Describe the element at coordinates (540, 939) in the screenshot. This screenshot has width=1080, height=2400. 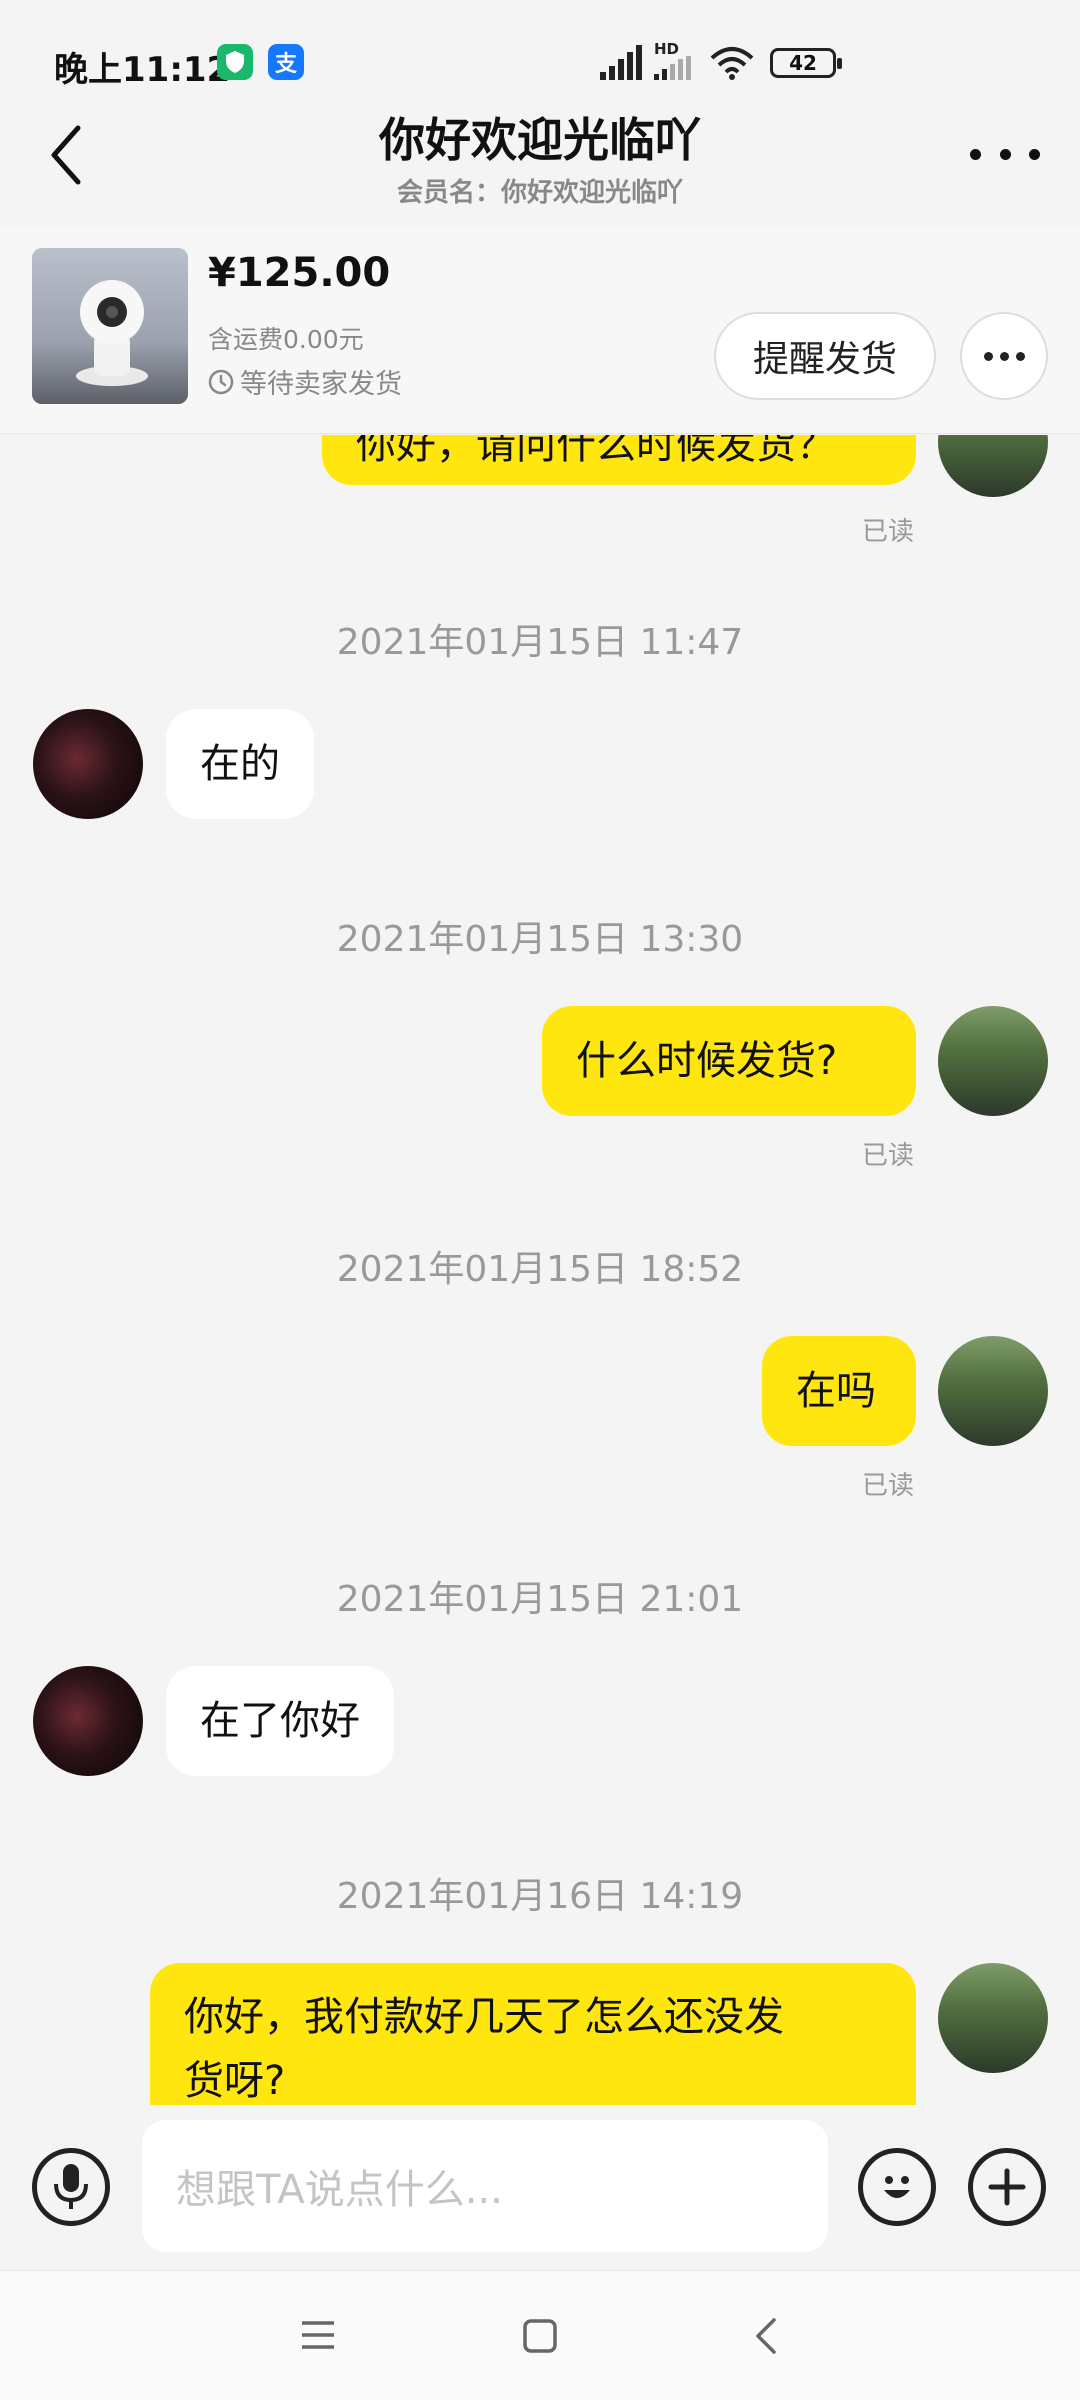
I see `message-timestamp: 2021年01月15日 13:30` at that location.